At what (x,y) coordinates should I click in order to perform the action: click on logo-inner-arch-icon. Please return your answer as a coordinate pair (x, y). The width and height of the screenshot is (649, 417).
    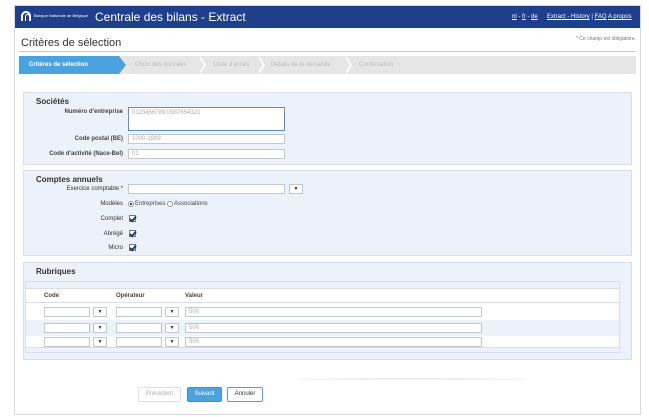
    Looking at the image, I should click on (27, 17).